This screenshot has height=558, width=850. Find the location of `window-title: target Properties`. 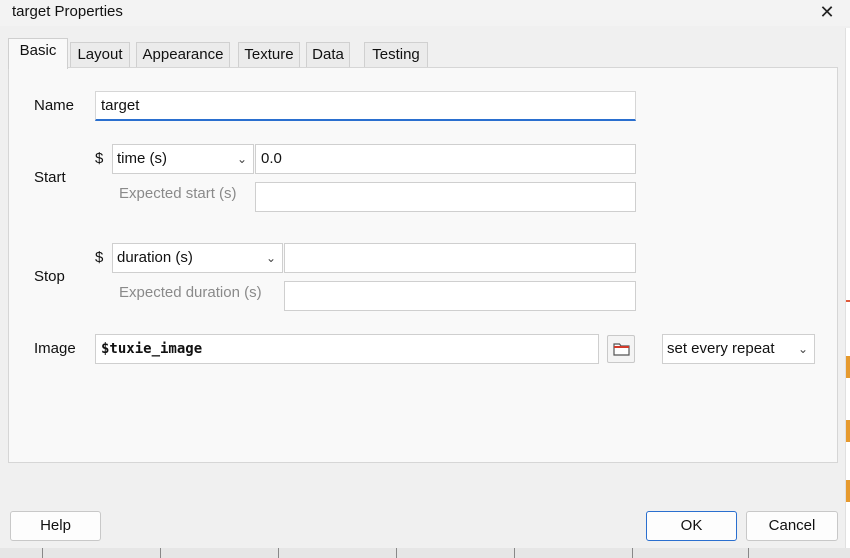

window-title: target Properties is located at coordinates (67, 11).